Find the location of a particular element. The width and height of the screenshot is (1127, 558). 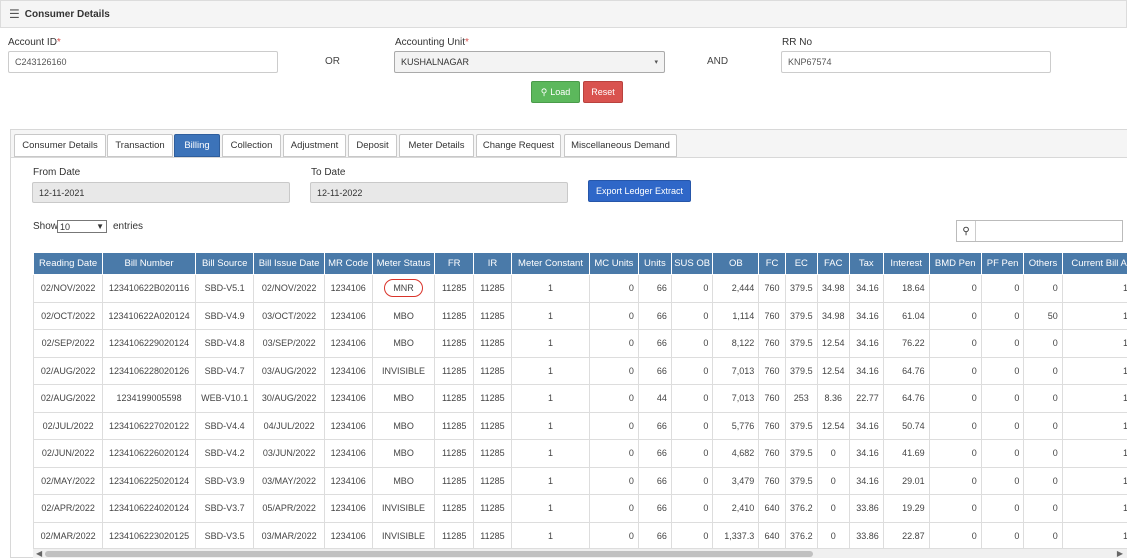

column-header: PF Pen is located at coordinates (1002, 263).